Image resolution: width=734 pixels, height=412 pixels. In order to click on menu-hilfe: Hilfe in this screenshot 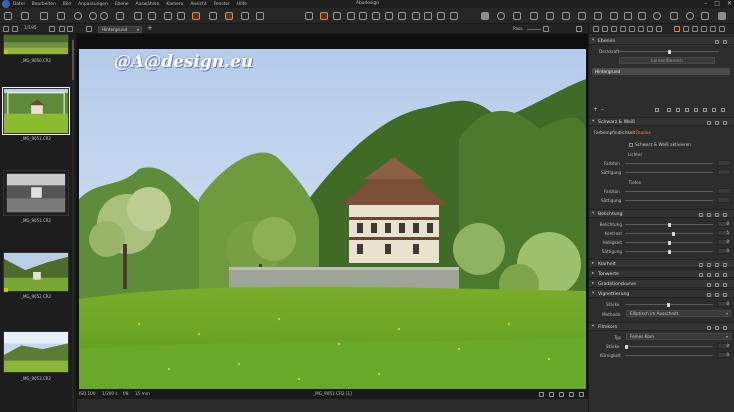, I will do `click(242, 4)`.